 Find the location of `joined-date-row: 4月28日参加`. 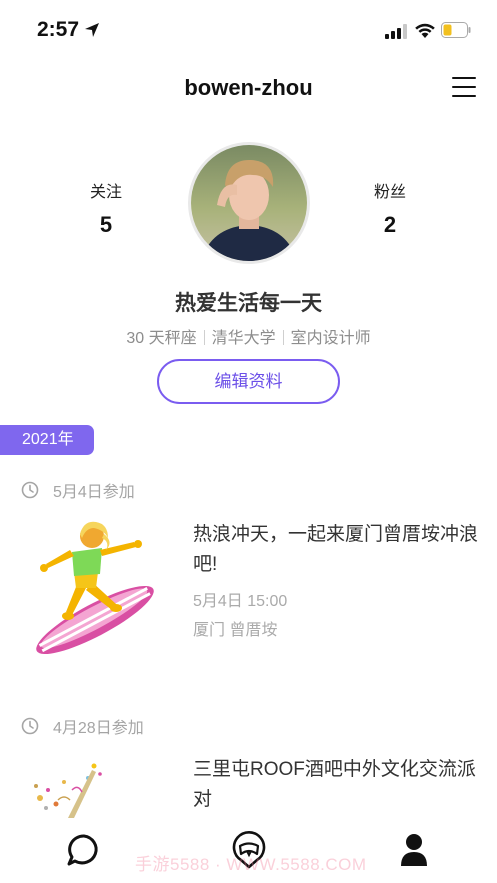

joined-date-row: 4月28日参加 is located at coordinates (82, 726).